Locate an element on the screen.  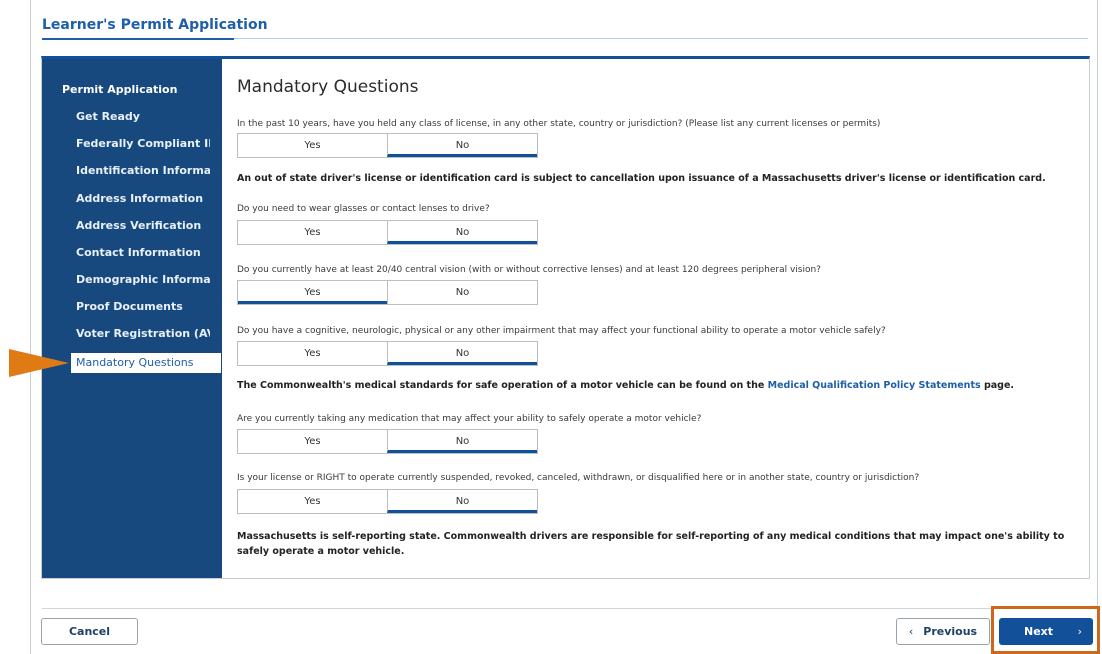
sidebar-item-demographic-information: Demographic Information is located at coordinates (143, 279).